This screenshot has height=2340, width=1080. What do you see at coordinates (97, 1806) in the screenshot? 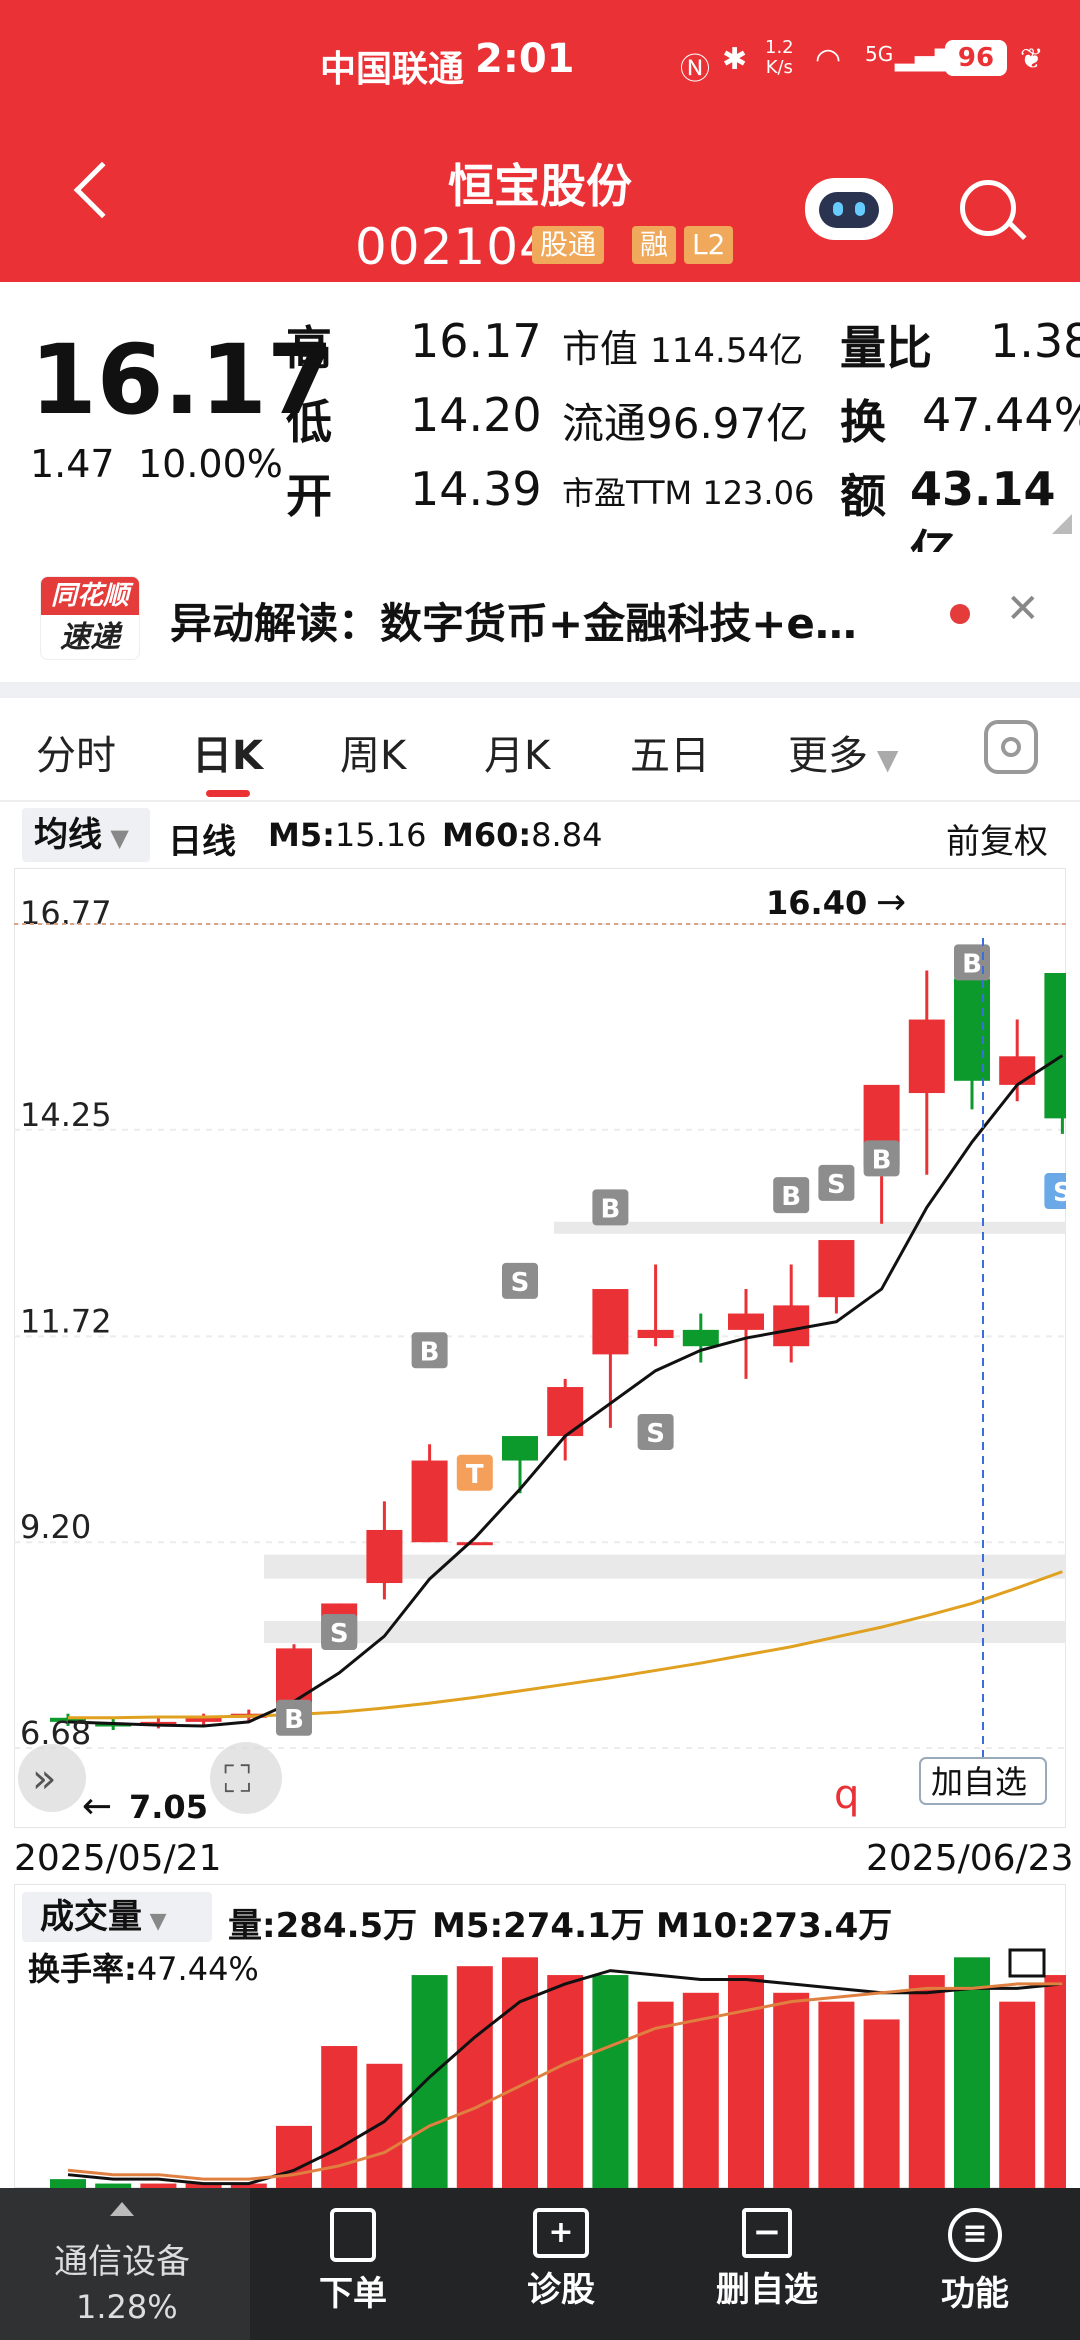
I see `min-arrow: ←` at bounding box center [97, 1806].